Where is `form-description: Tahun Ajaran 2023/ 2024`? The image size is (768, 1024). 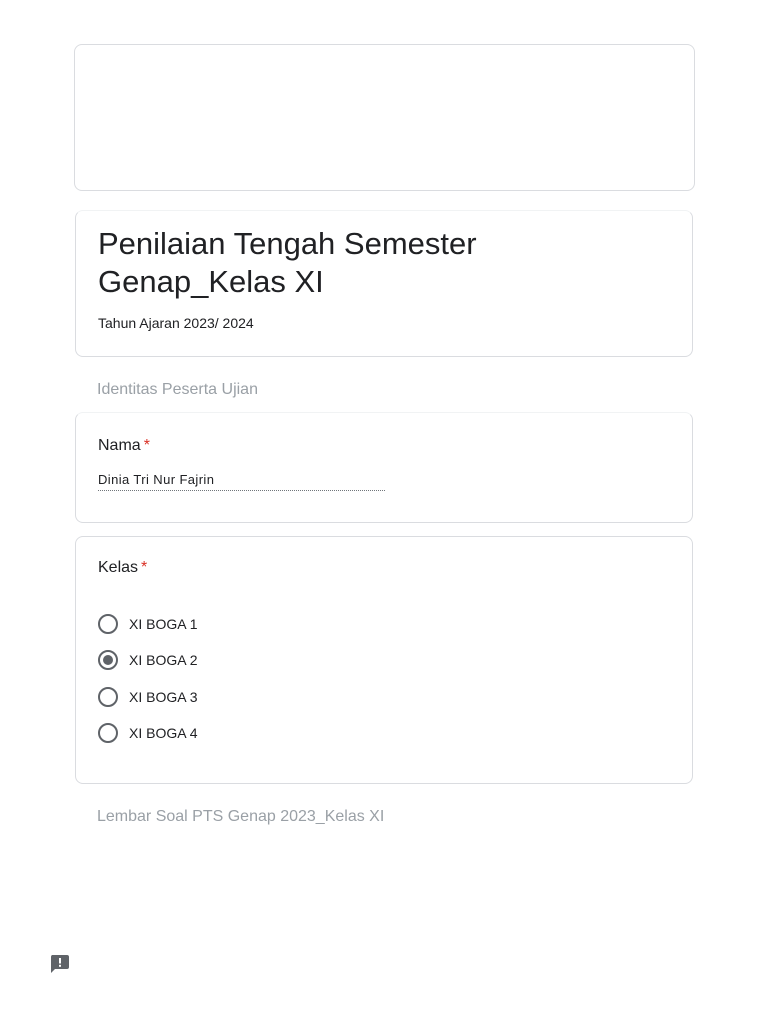
form-description: Tahun Ajaran 2023/ 2024 is located at coordinates (176, 323).